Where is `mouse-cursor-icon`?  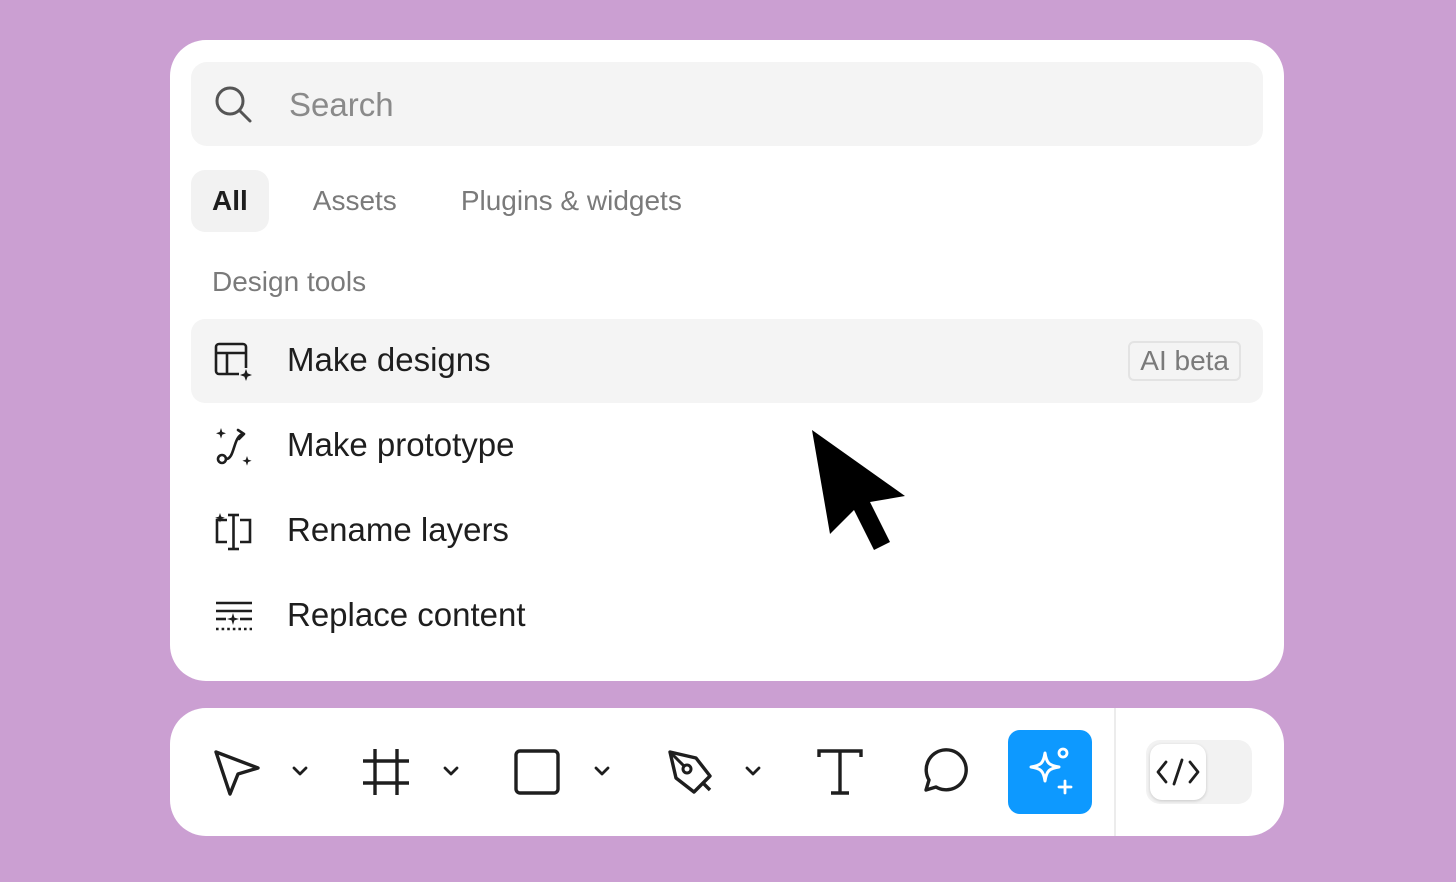
mouse-cursor-icon is located at coordinates (858, 489).